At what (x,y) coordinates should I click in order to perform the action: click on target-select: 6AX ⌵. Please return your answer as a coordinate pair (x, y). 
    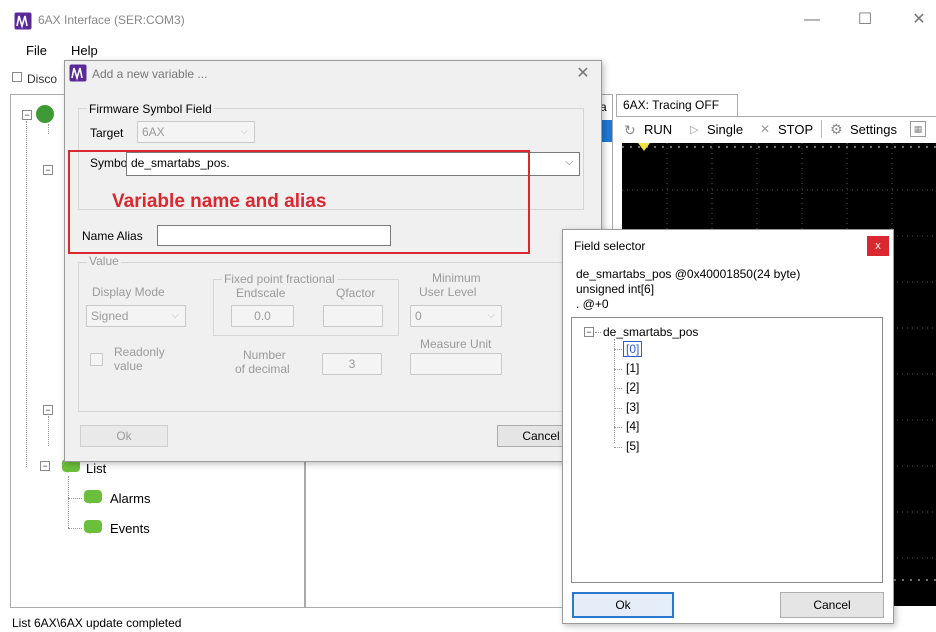
    Looking at the image, I should click on (196, 132).